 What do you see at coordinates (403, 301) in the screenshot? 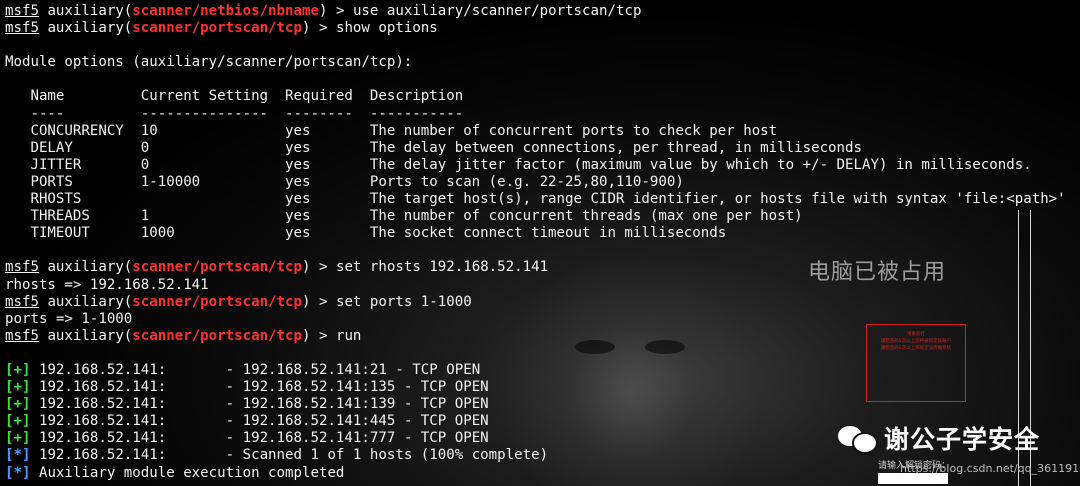
I see `command-text: set ports 1-1000` at bounding box center [403, 301].